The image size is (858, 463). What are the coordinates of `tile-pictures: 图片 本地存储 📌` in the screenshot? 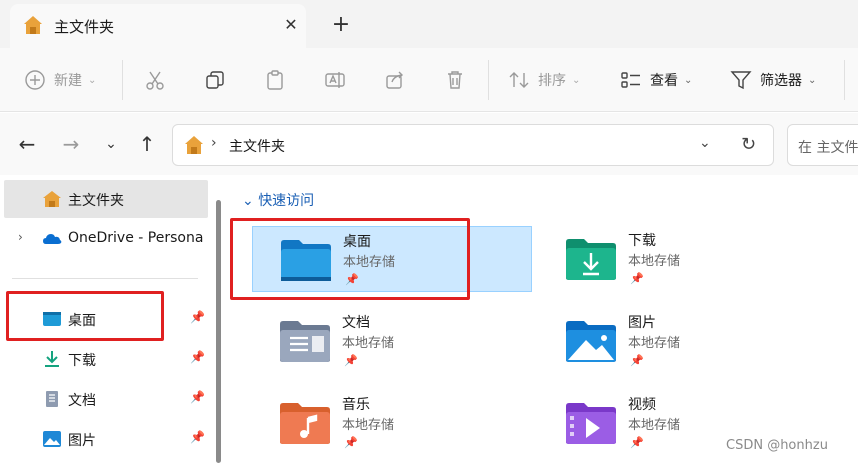 It's located at (678, 341).